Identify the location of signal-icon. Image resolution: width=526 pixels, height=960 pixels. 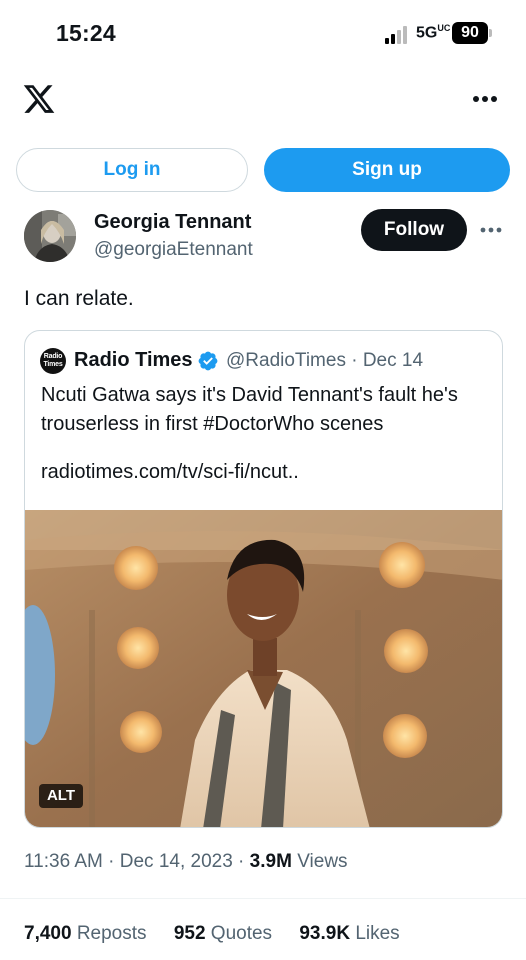
(398, 35).